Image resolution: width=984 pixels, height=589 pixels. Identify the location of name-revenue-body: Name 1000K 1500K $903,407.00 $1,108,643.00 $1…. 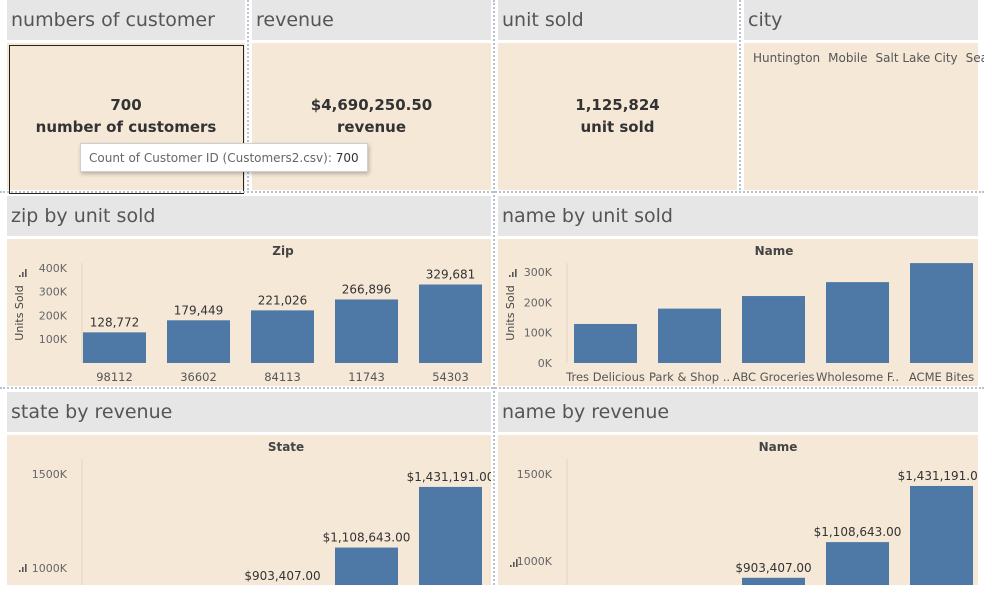
(741, 510).